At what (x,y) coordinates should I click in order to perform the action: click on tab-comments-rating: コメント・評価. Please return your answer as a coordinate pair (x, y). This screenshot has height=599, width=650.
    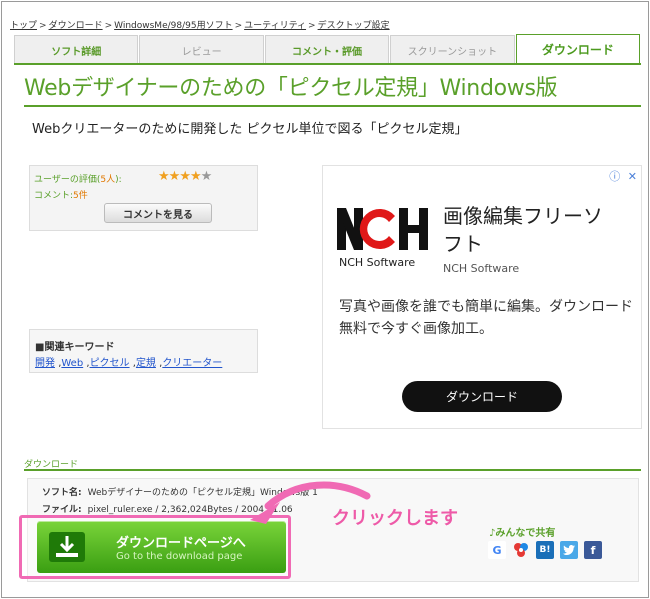
    Looking at the image, I should click on (327, 49).